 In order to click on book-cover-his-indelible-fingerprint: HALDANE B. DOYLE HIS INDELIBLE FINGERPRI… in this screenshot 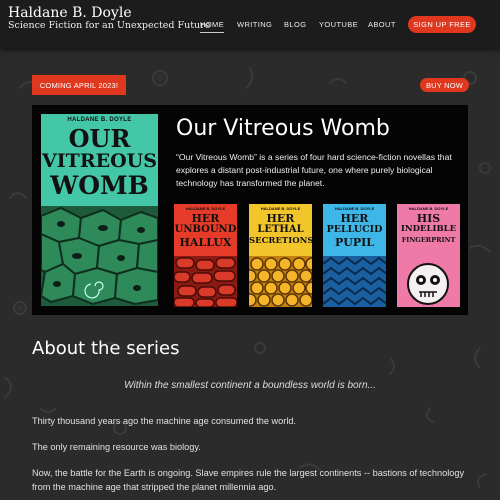, I will do `click(428, 255)`.